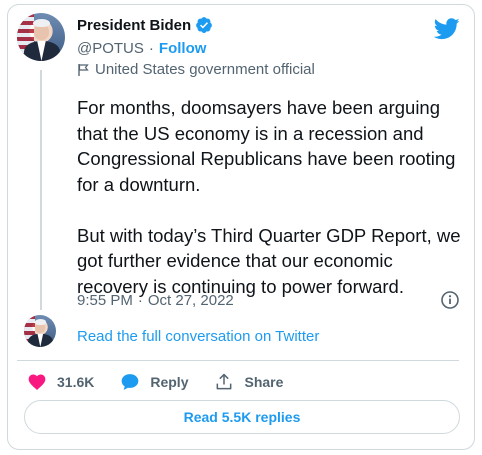 The height and width of the screenshot is (455, 482). I want to click on reply-button: Reply, so click(154, 382).